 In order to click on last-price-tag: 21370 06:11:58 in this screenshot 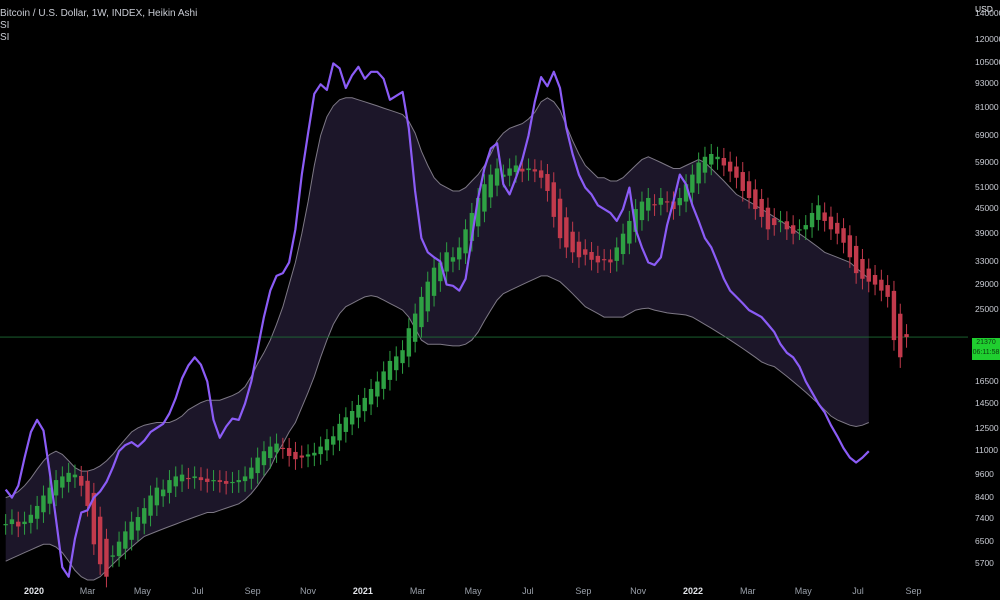, I will do `click(986, 349)`.